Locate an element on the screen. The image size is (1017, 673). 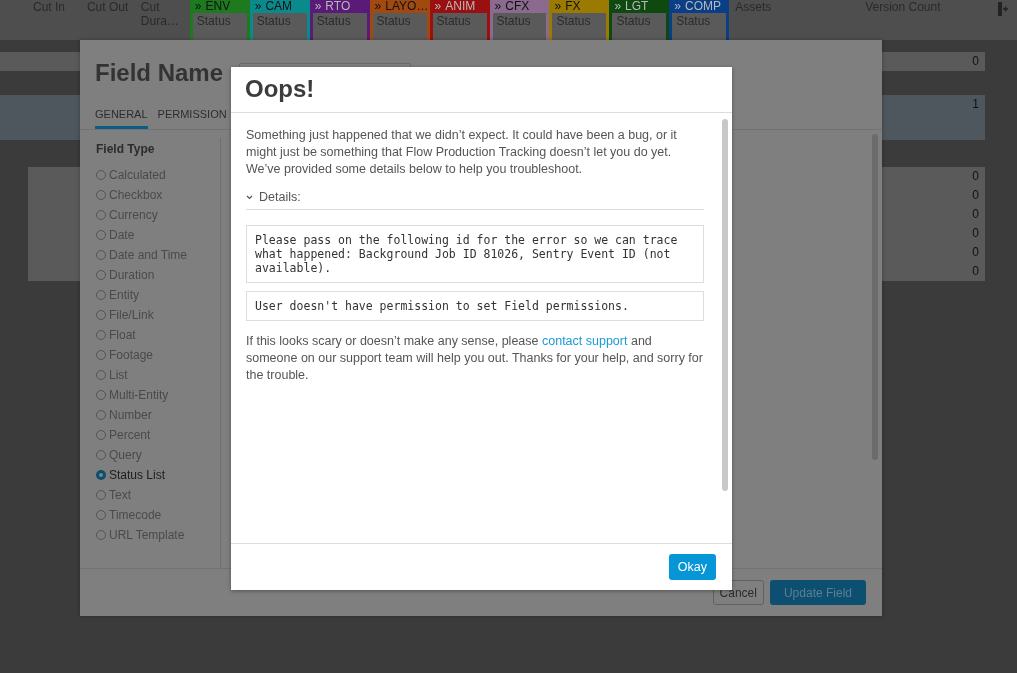
radio-button is located at coordinates (101, 475).